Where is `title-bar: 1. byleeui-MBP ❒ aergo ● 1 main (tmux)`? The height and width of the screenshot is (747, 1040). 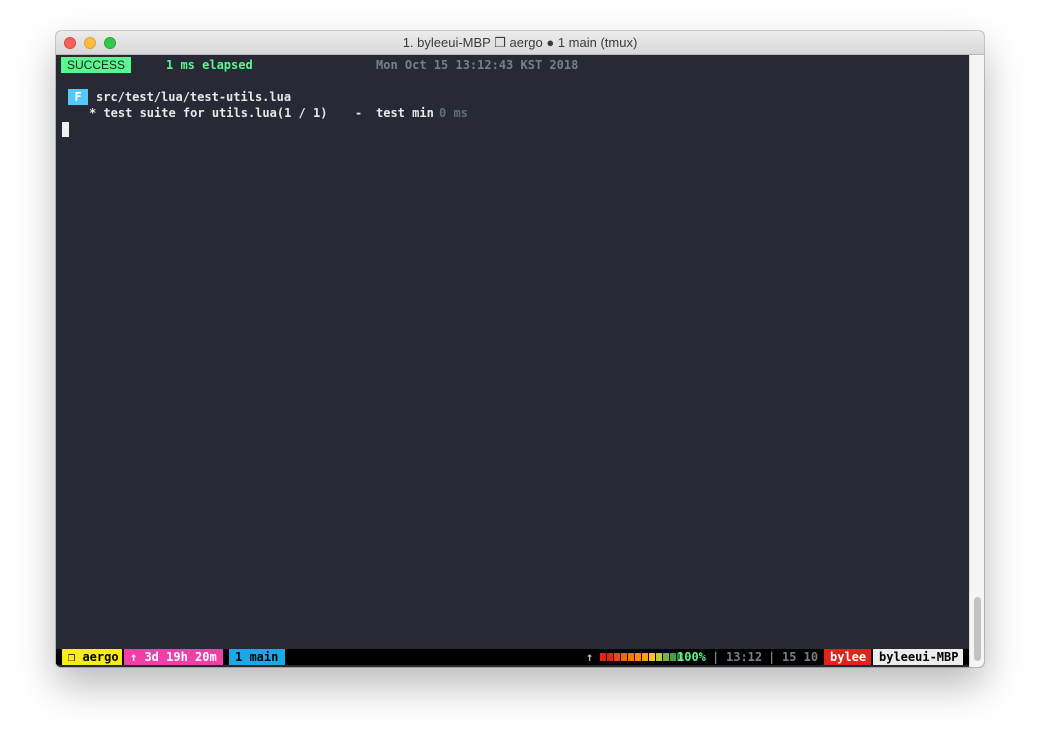 title-bar: 1. byleeui-MBP ❒ aergo ● 1 main (tmux) is located at coordinates (520, 43).